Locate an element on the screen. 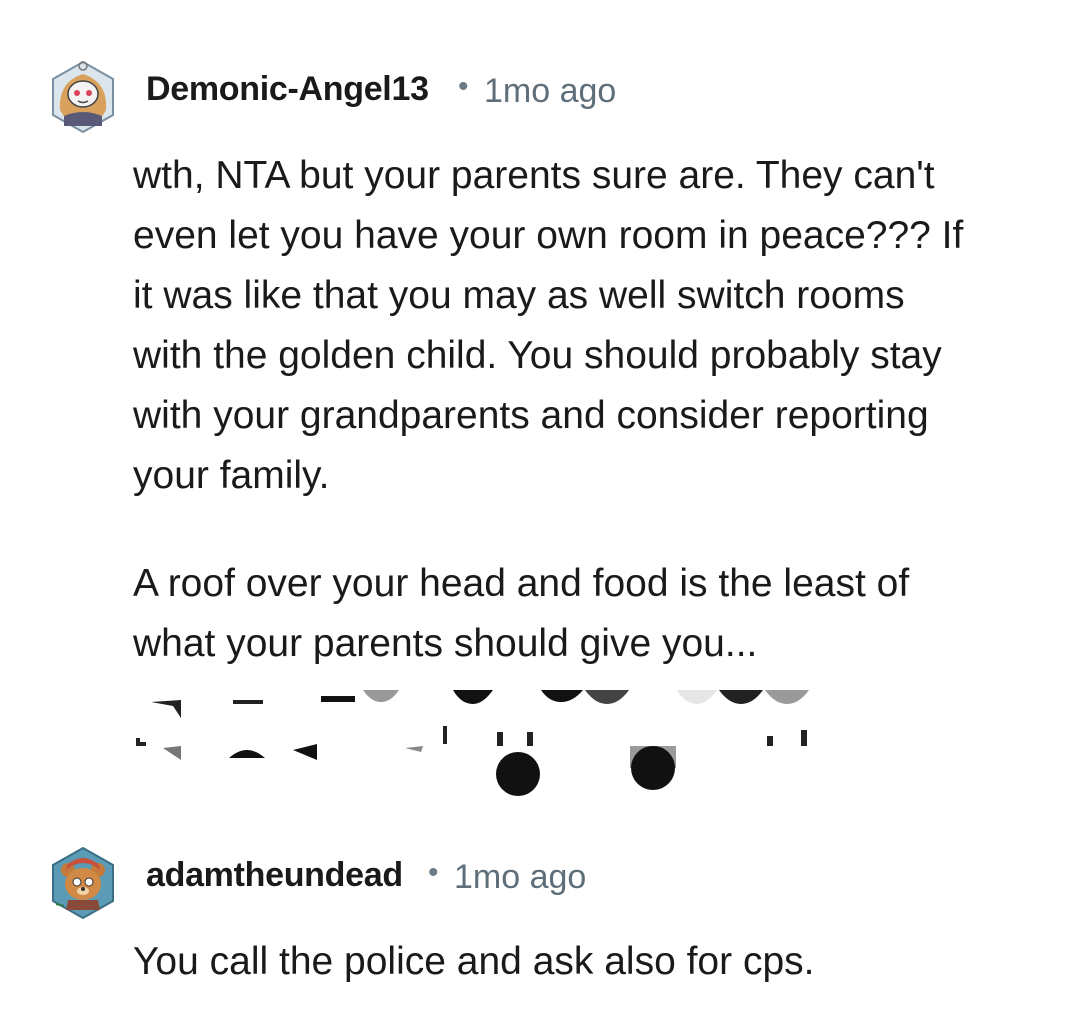  bear-avatar-icon is located at coordinates (83, 883).